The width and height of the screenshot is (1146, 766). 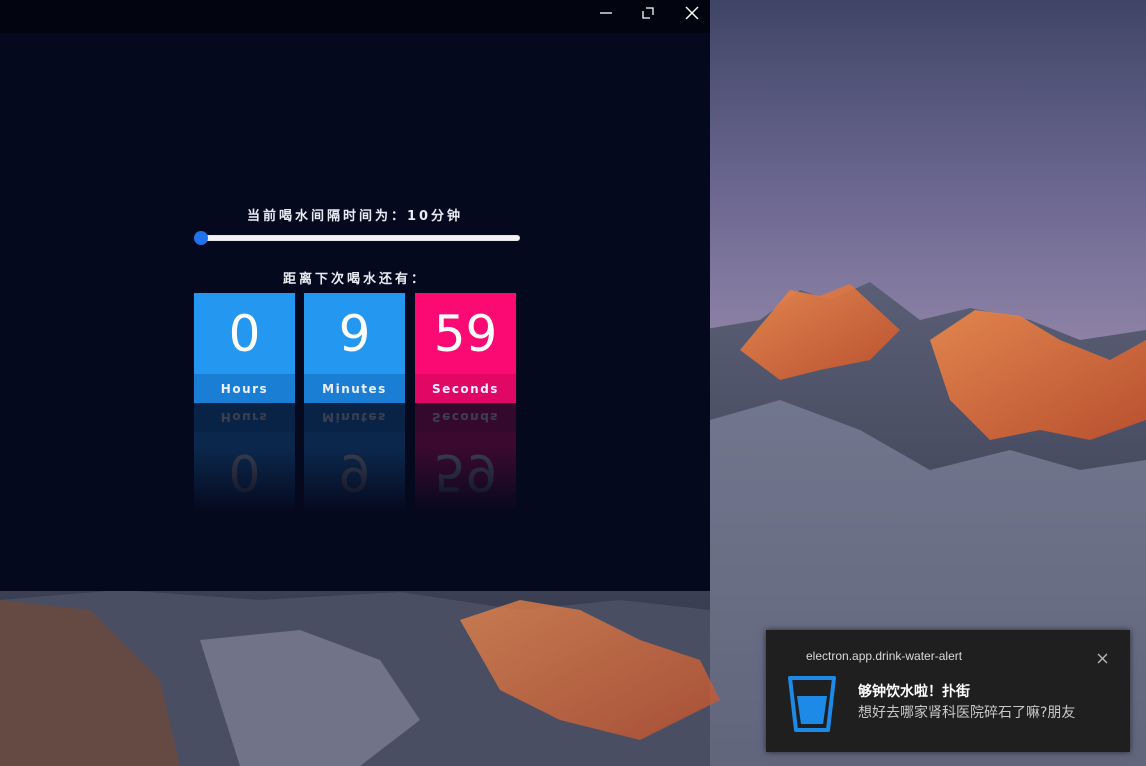 I want to click on maximize-button, so click(x=648, y=13).